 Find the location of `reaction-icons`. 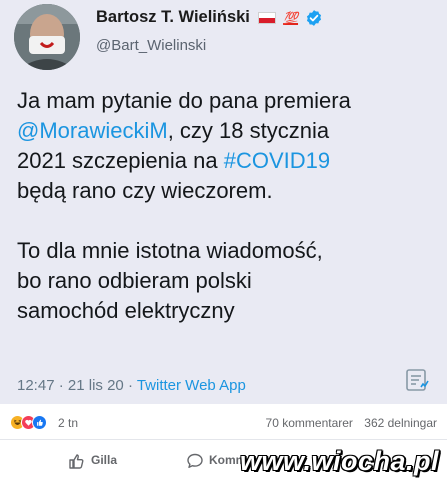

reaction-icons is located at coordinates (34, 423).